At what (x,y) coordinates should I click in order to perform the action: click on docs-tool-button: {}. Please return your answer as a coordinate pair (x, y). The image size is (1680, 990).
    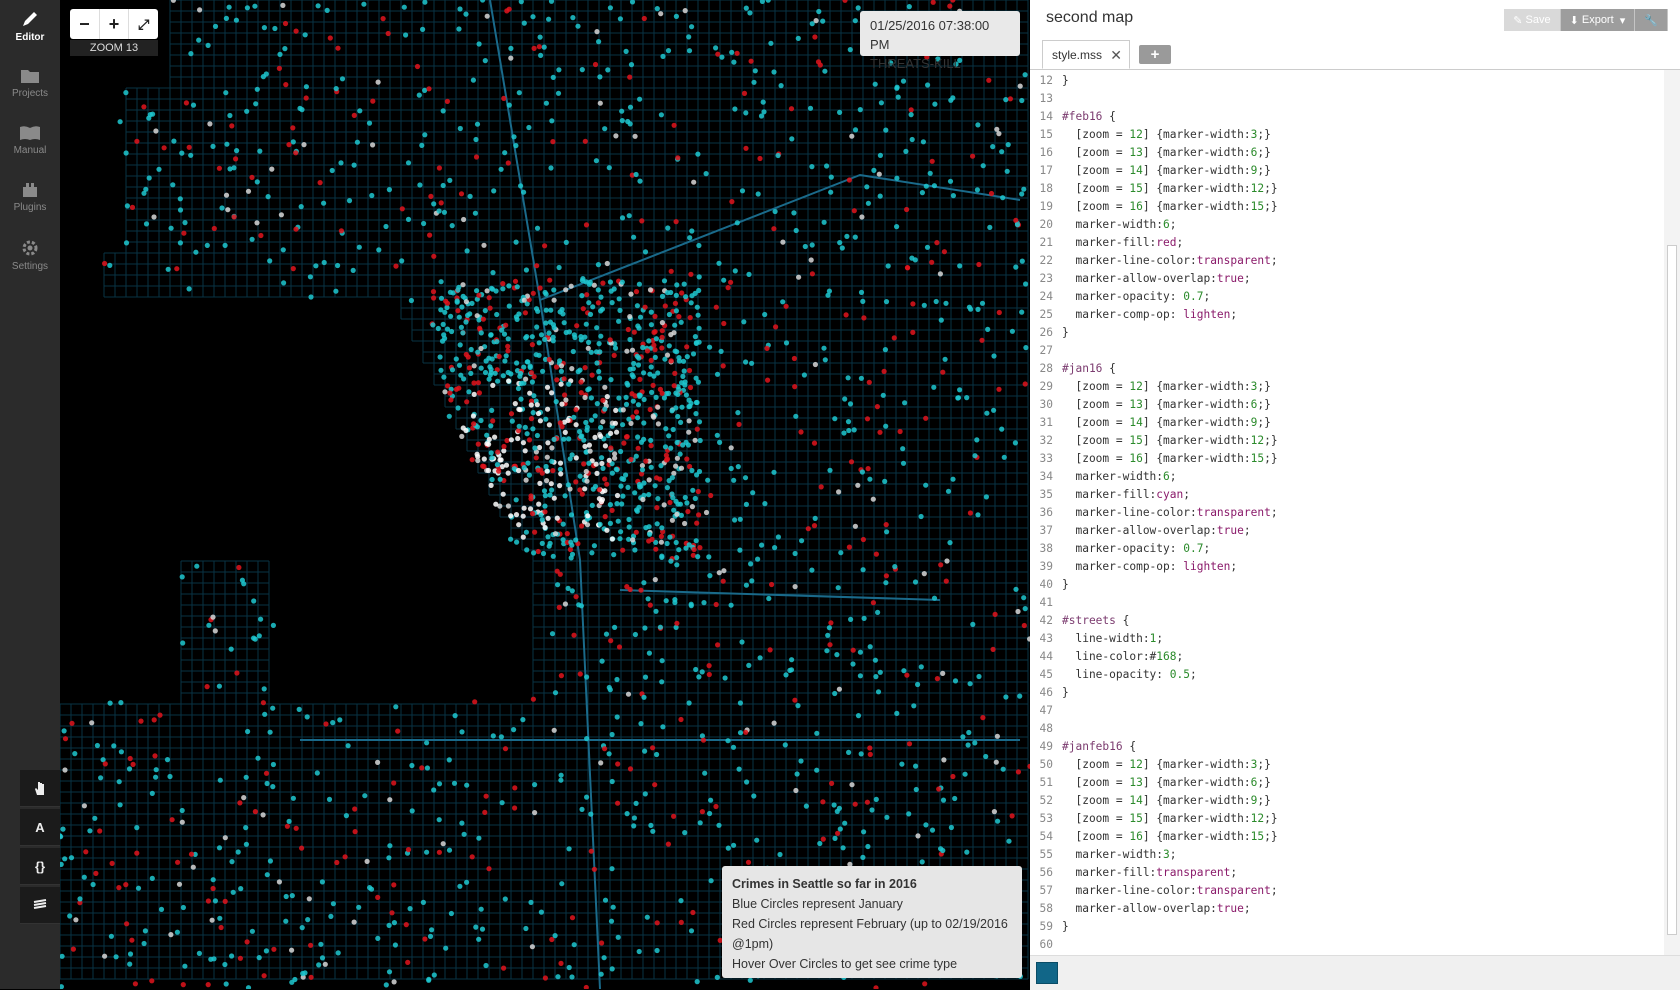
    Looking at the image, I should click on (40, 866).